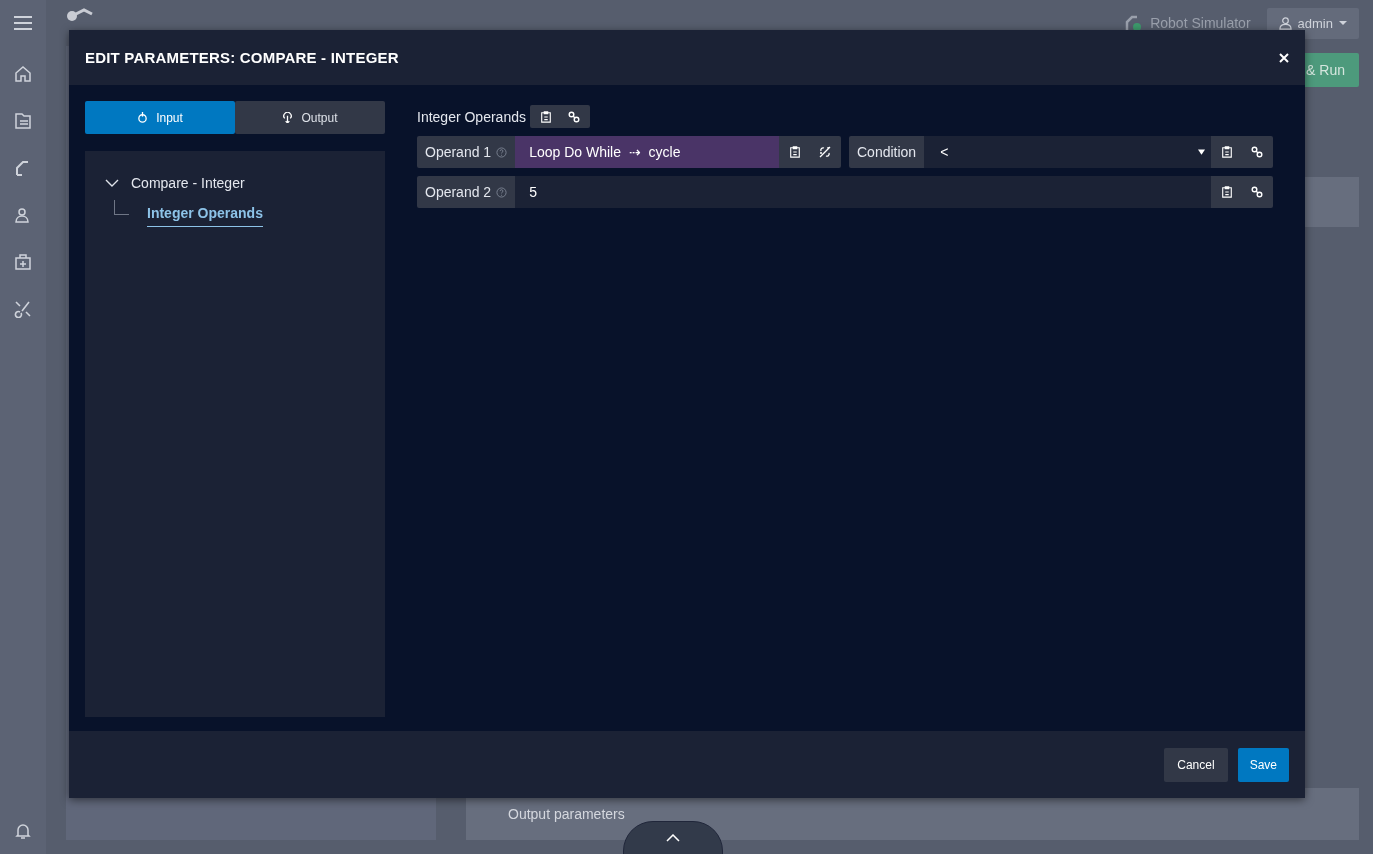 This screenshot has width=1373, height=854. I want to click on caret-icon, so click(1343, 23).